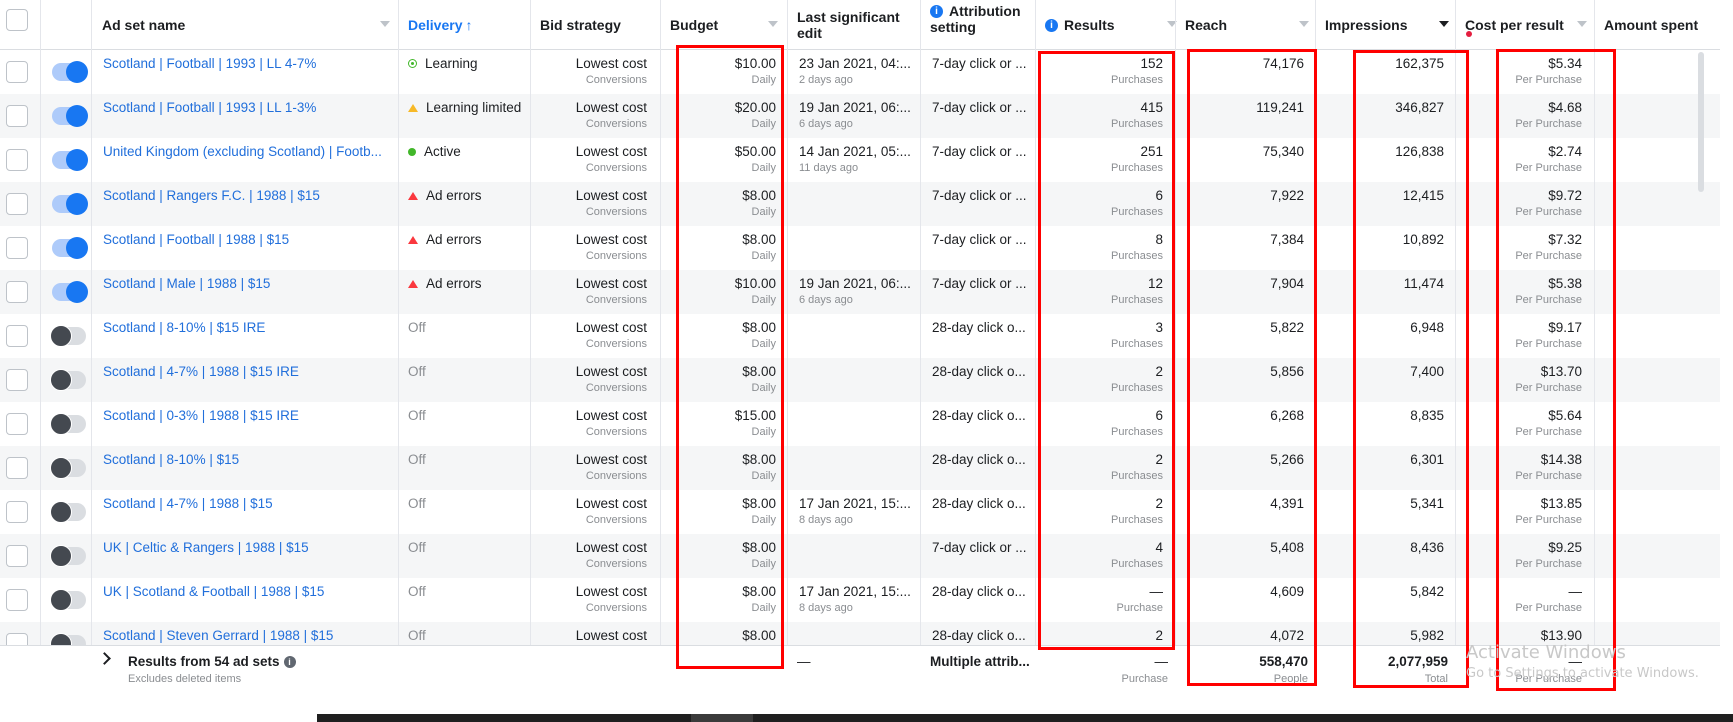  Describe the element at coordinates (243, 107) in the screenshot. I see `ad-set-name-link: Scotland | Football | 1993 | LL 1-3%` at that location.